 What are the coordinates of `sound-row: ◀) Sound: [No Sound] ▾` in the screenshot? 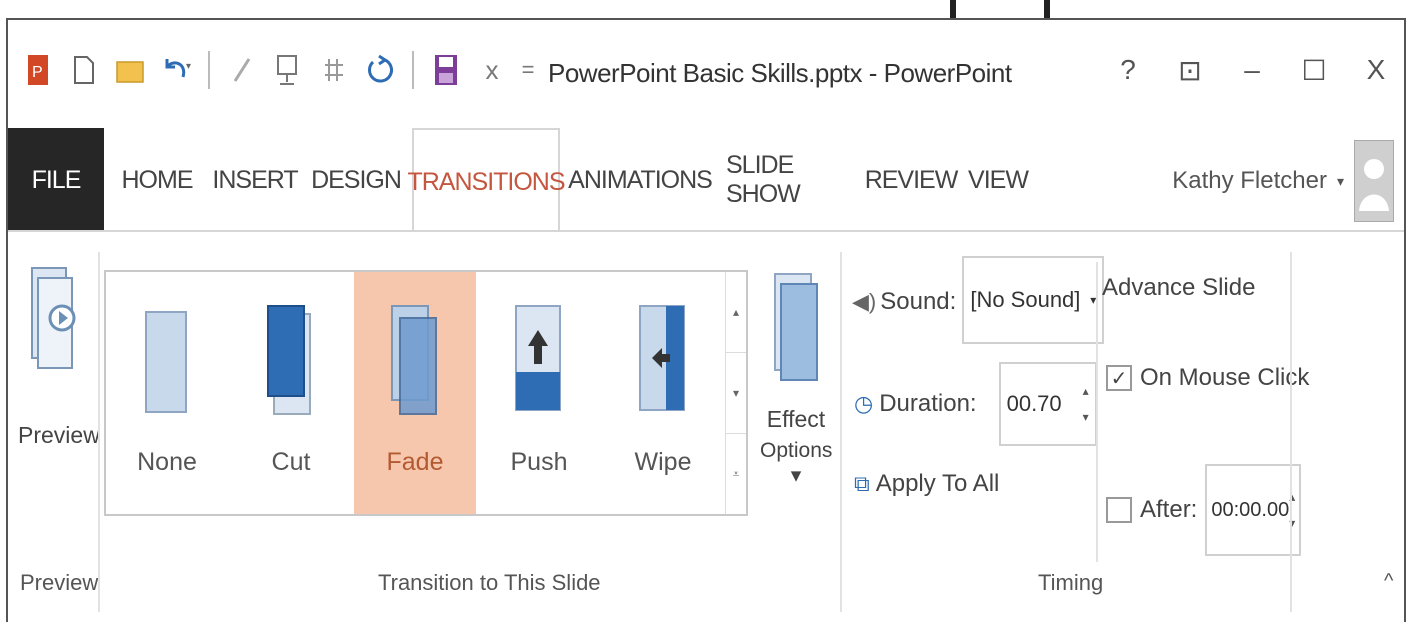 It's located at (978, 300).